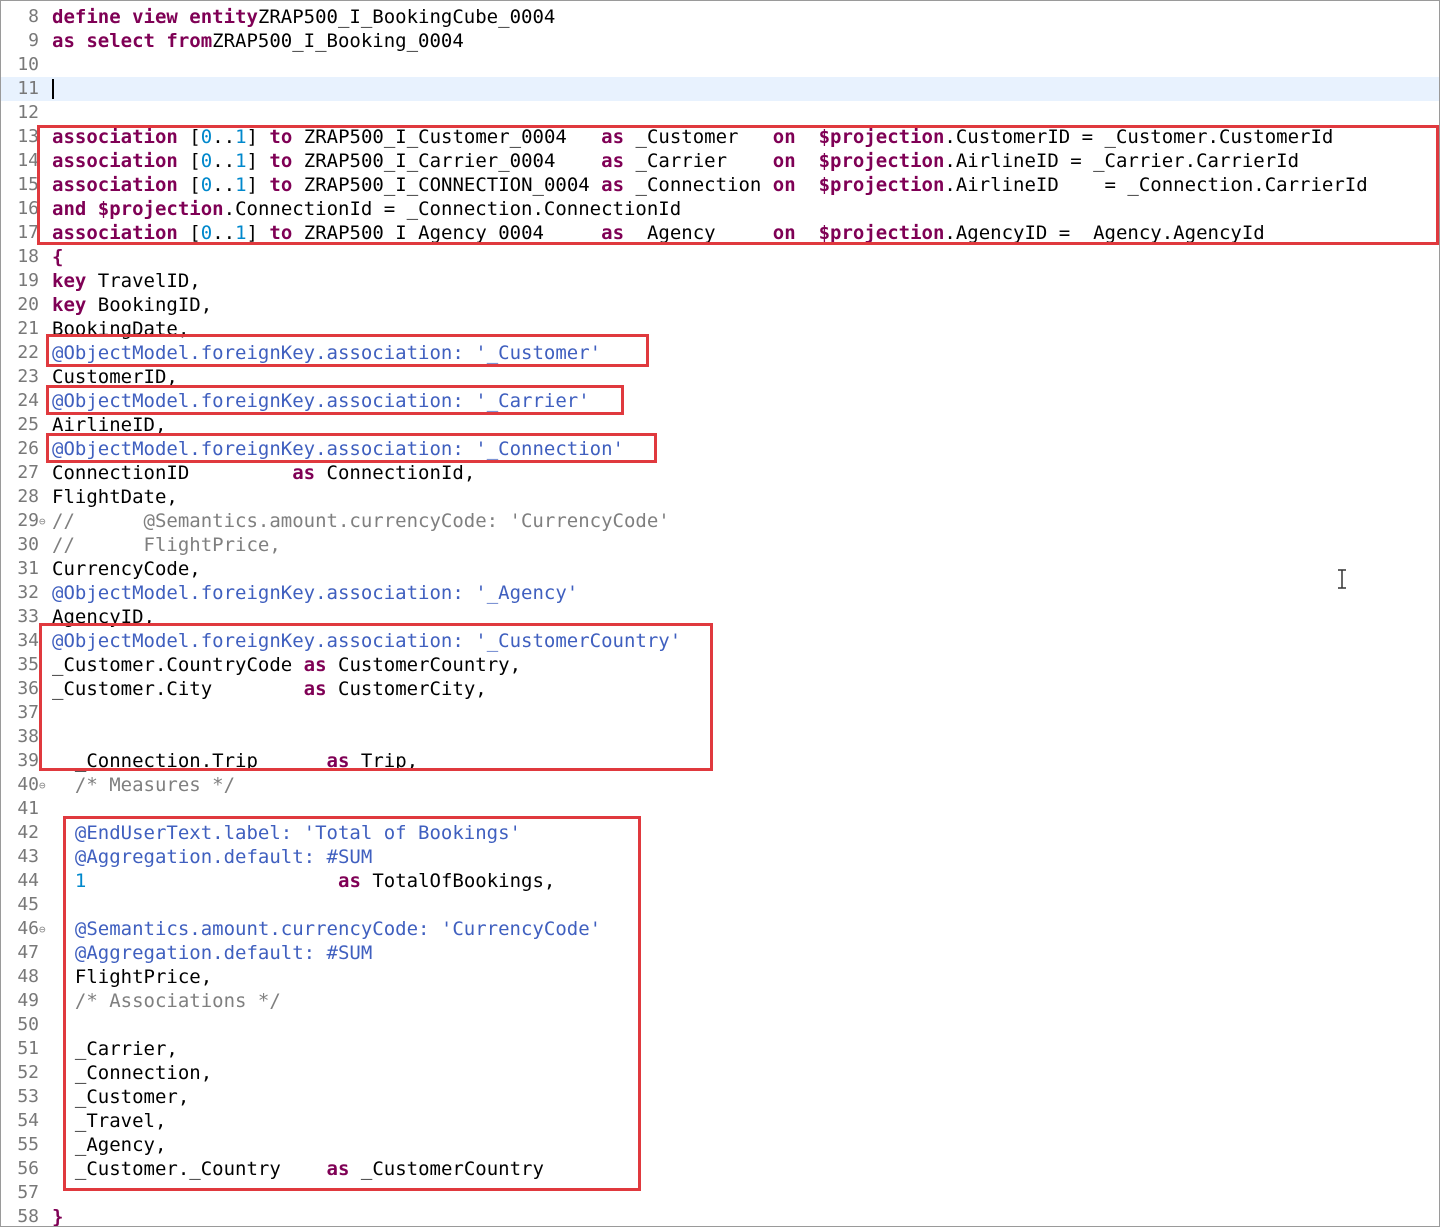 The height and width of the screenshot is (1227, 1440). I want to click on code-line-11: 11, so click(720, 89).